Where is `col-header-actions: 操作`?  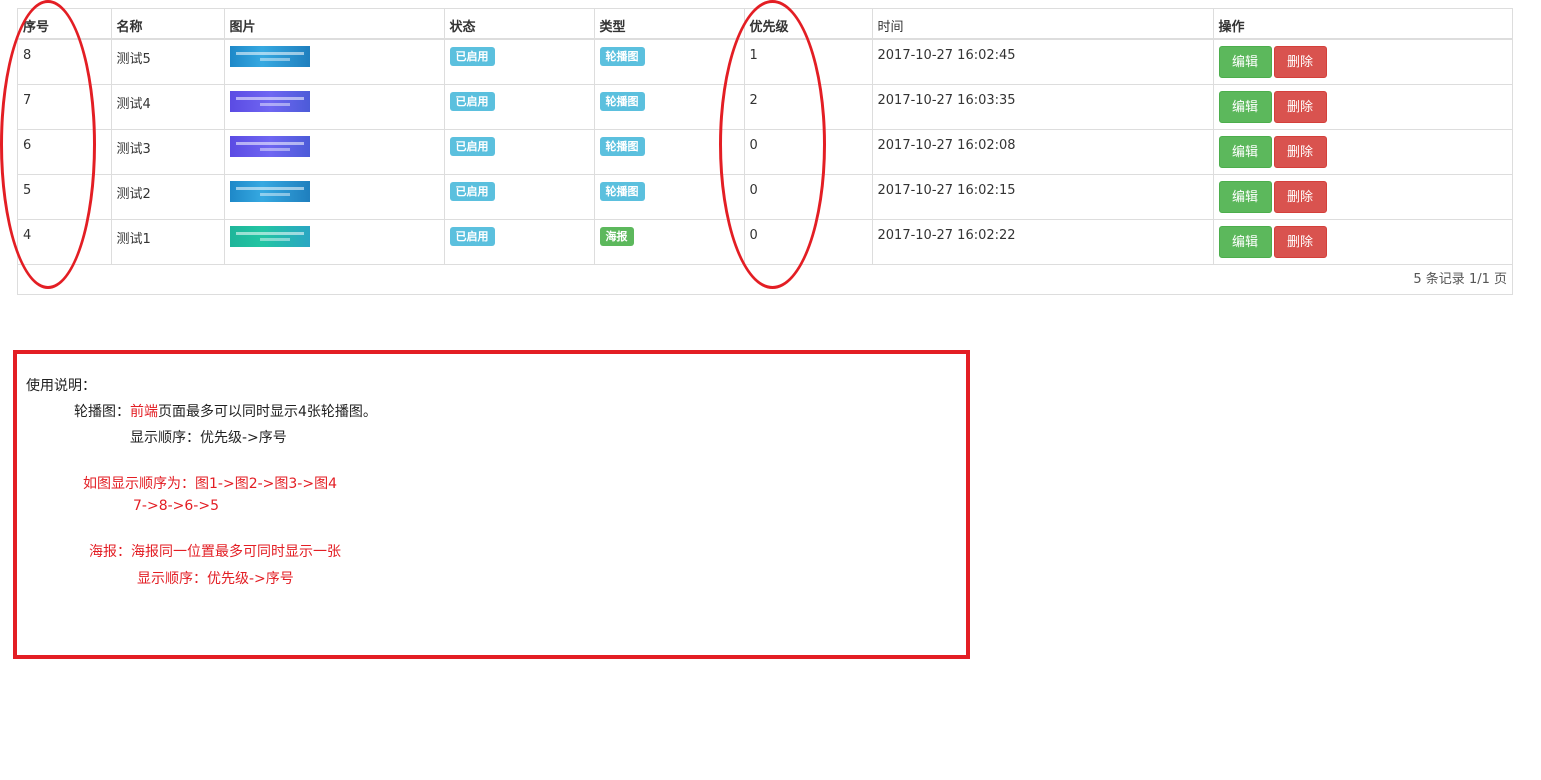
col-header-actions: 操作 is located at coordinates (1362, 24).